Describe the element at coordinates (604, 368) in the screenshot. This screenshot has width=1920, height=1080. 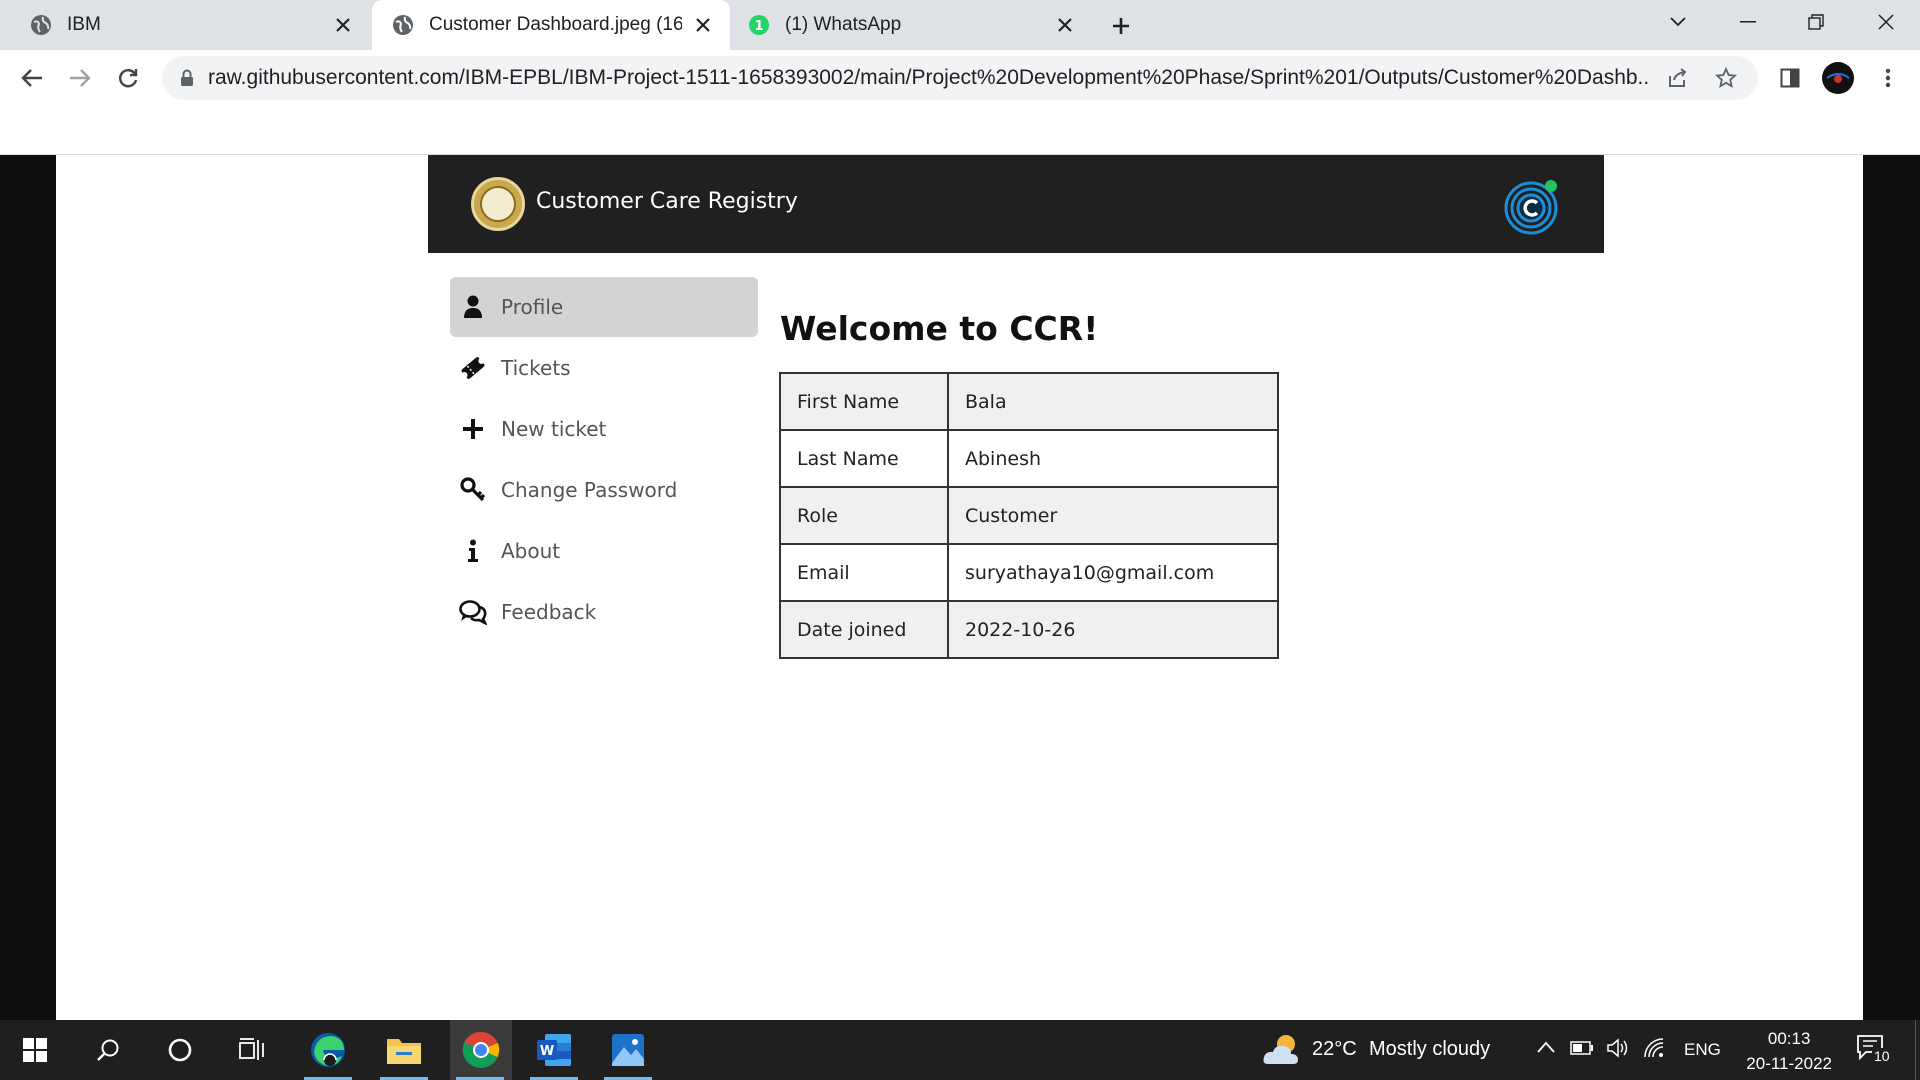
I see `sidebar-item-tickets: Tickets` at that location.